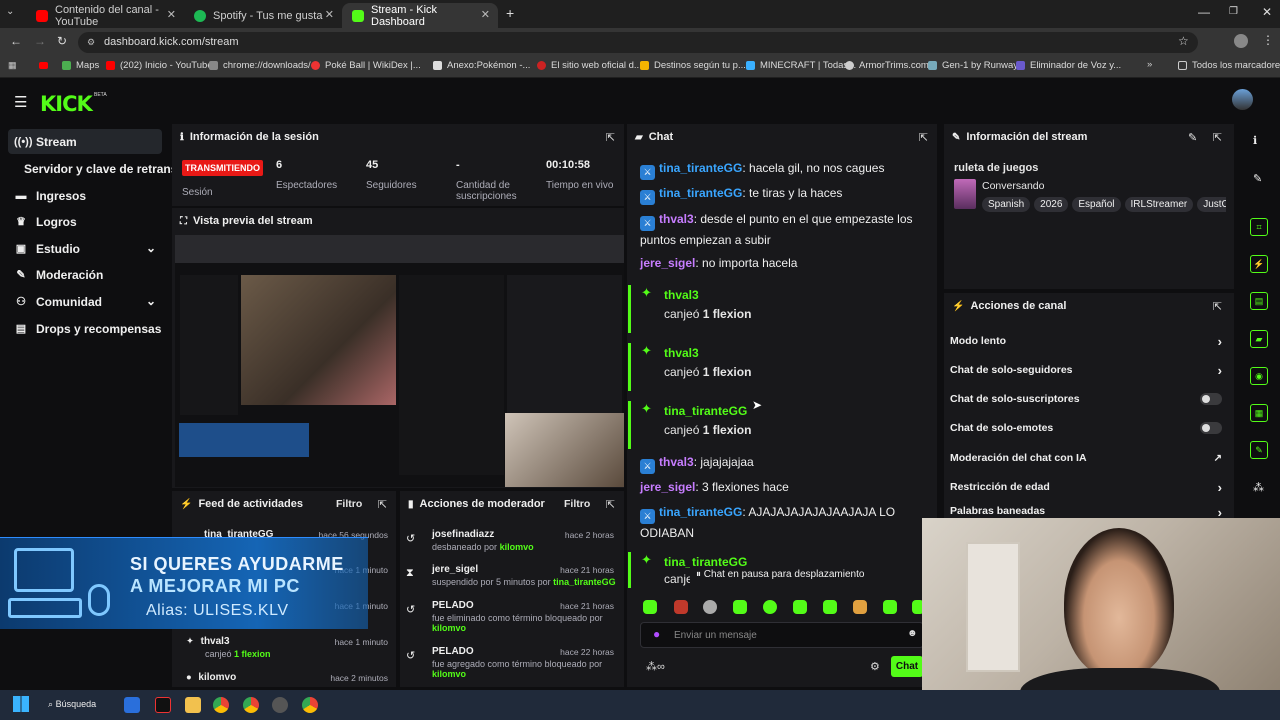  What do you see at coordinates (1229, 65) in the screenshot?
I see `all-bookmarks: Todos los marcadores` at bounding box center [1229, 65].